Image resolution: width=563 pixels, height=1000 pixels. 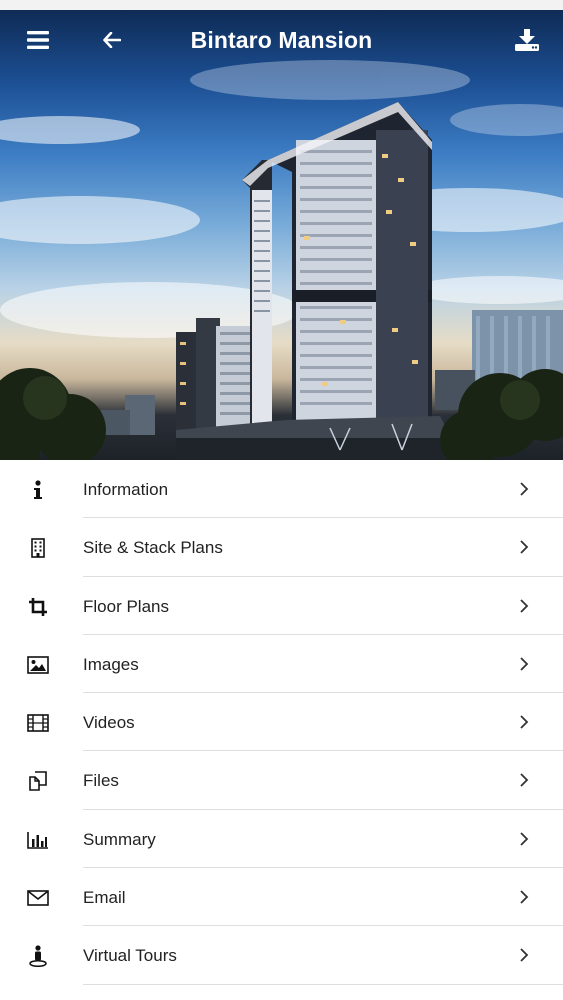 I want to click on menu-item-videos: Videos, so click(x=281, y=722).